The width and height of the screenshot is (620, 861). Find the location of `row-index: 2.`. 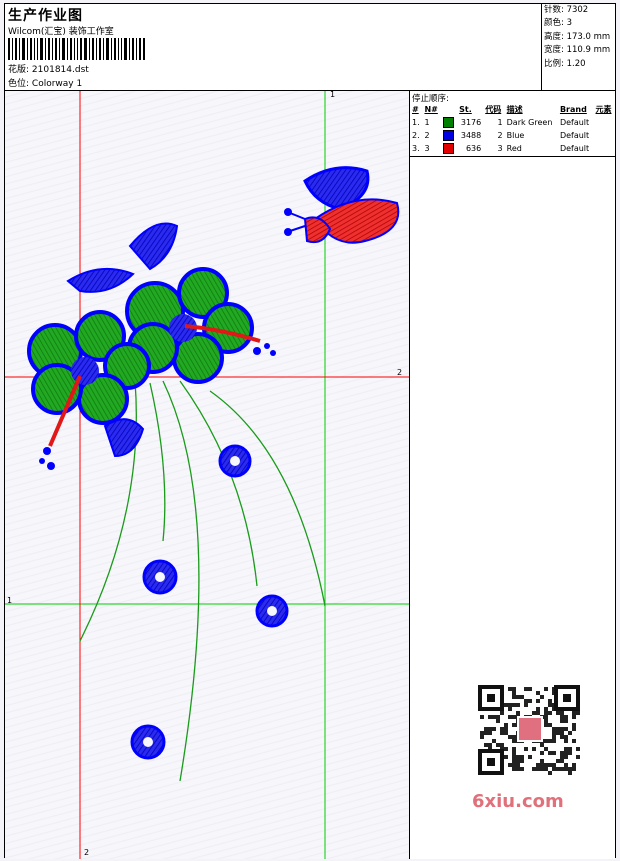

row-index: 2. is located at coordinates (416, 135).